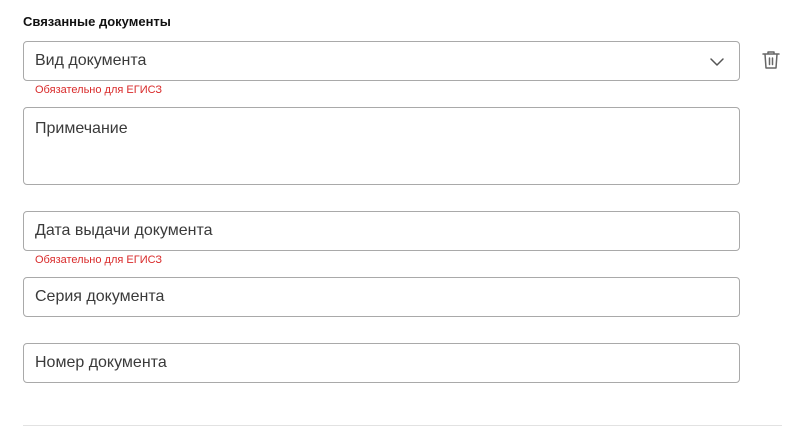 The width and height of the screenshot is (807, 427). What do you see at coordinates (381, 297) in the screenshot?
I see `document-series-field: Серия документа` at bounding box center [381, 297].